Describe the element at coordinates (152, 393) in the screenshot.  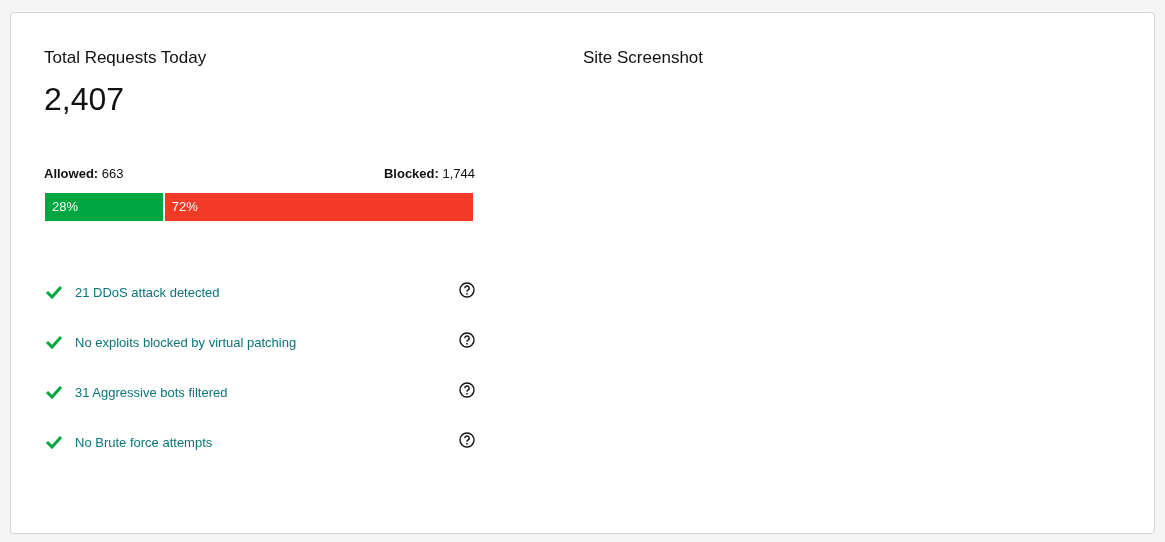
I see `check-text: 31 Aggressive bots filtered` at that location.